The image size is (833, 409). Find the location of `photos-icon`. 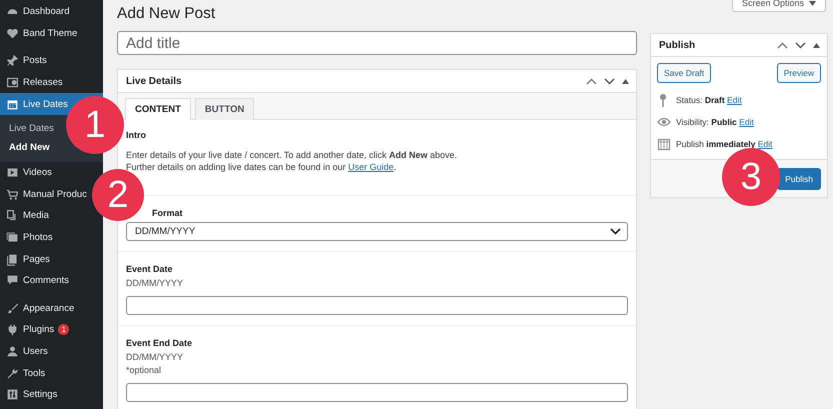

photos-icon is located at coordinates (12, 237).